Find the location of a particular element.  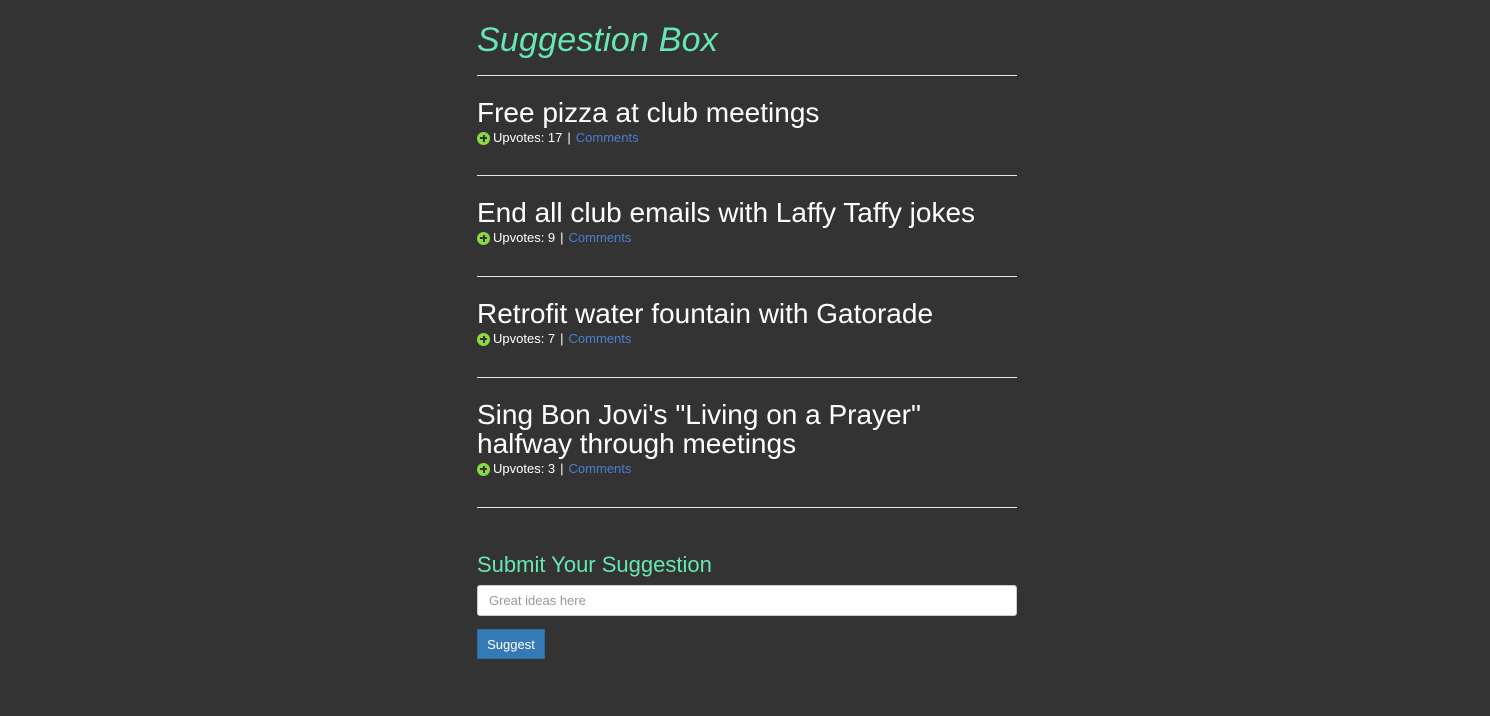

suggestion-meta: Upvotes: 9 | Comments is located at coordinates (747, 238).